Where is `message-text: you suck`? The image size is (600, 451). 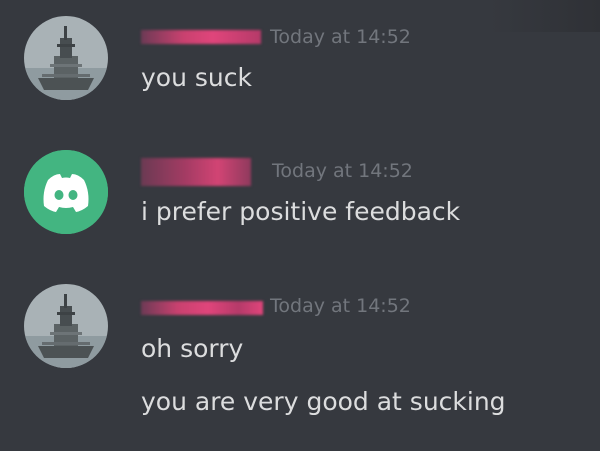
message-text: you suck is located at coordinates (196, 77).